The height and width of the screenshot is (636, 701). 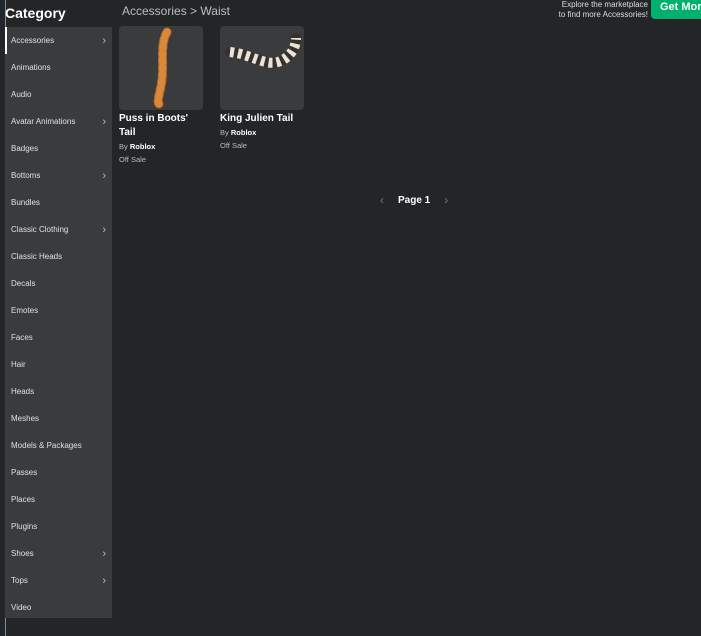 What do you see at coordinates (58, 94) in the screenshot?
I see `sidebar-item-audio: Audio` at bounding box center [58, 94].